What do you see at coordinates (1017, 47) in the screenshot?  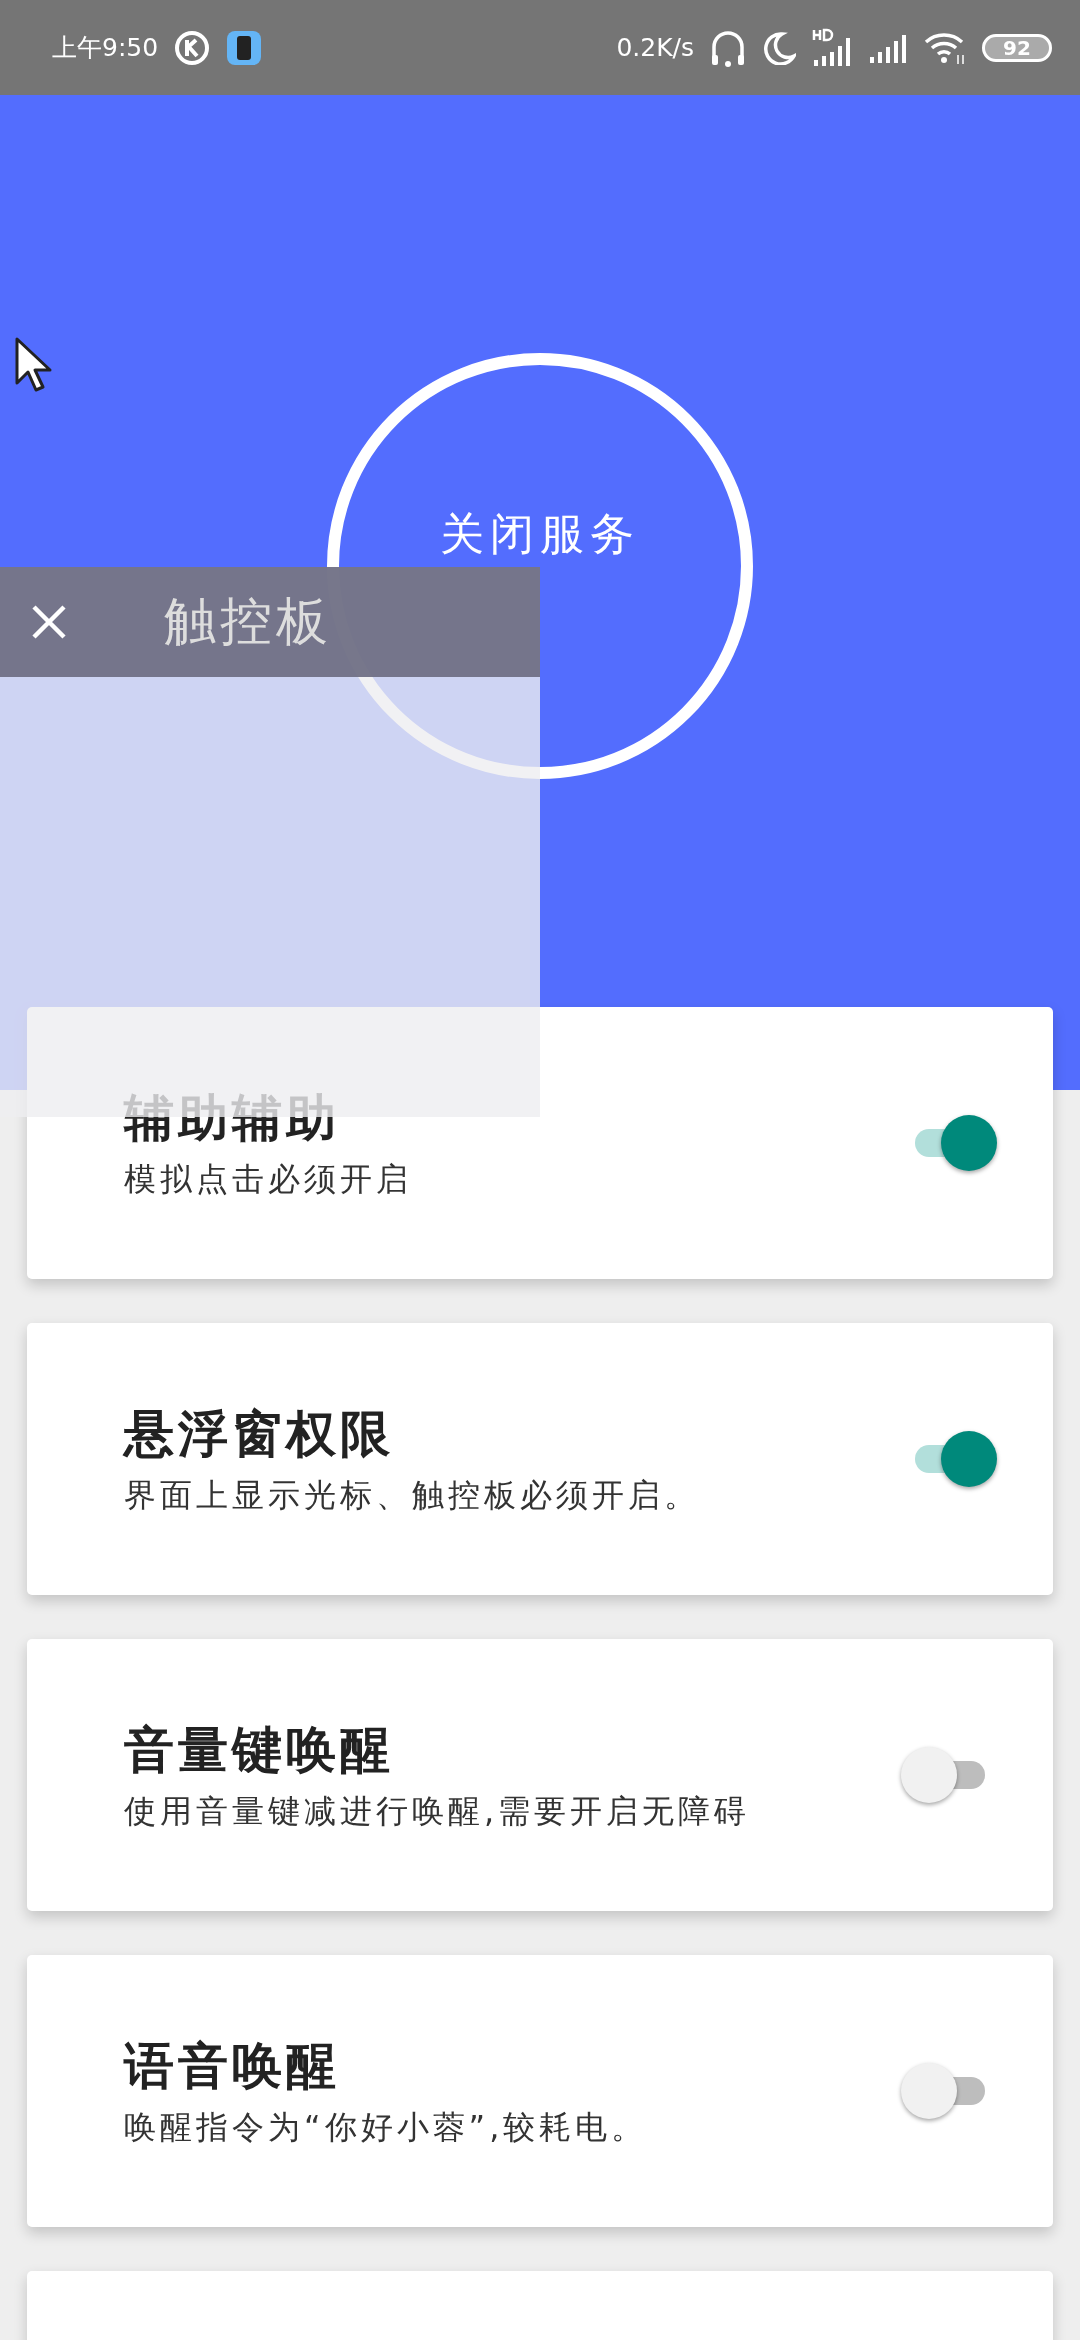 I see `battery-indicator: 92` at bounding box center [1017, 47].